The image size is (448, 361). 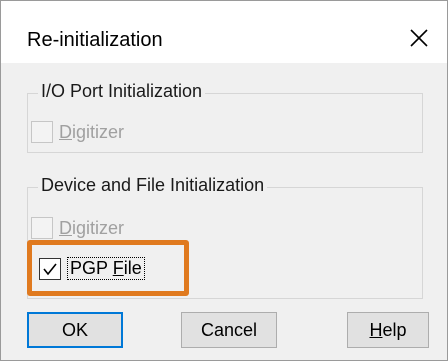 I want to click on pgp-file-label: PGP File, so click(x=106, y=268).